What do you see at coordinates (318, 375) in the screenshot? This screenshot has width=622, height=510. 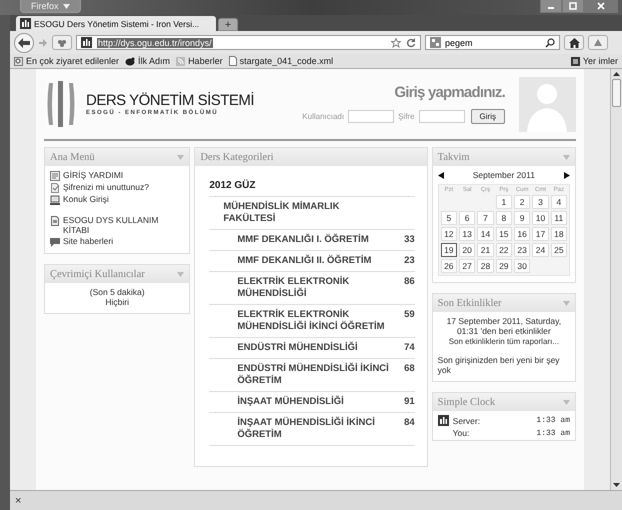 I see `category-link: ENDÜSTRİ MÜHENDİSLİĞİ İKİNCİ ÖĞRETİM` at bounding box center [318, 375].